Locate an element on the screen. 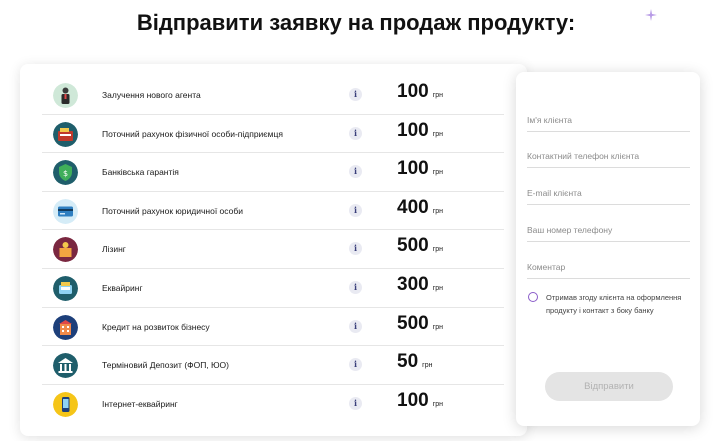 The height and width of the screenshot is (441, 720). terminal-icon is located at coordinates (65, 288).